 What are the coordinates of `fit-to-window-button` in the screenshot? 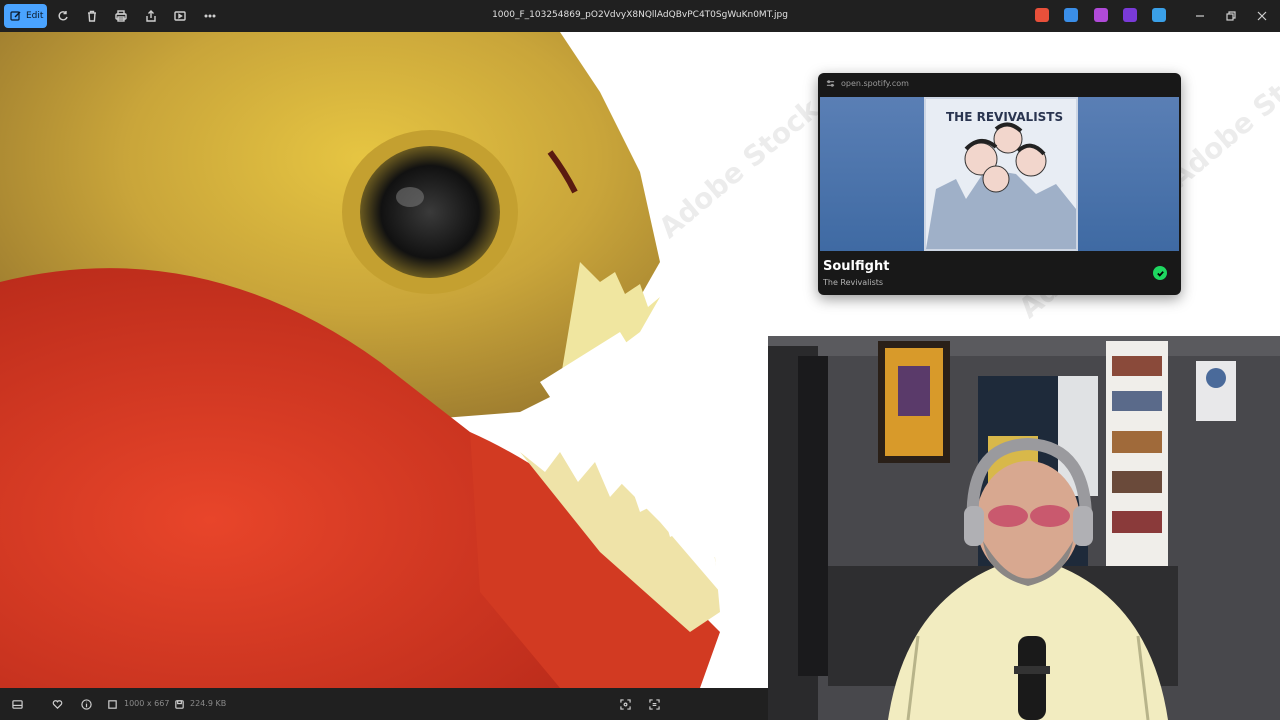 It's located at (625, 704).